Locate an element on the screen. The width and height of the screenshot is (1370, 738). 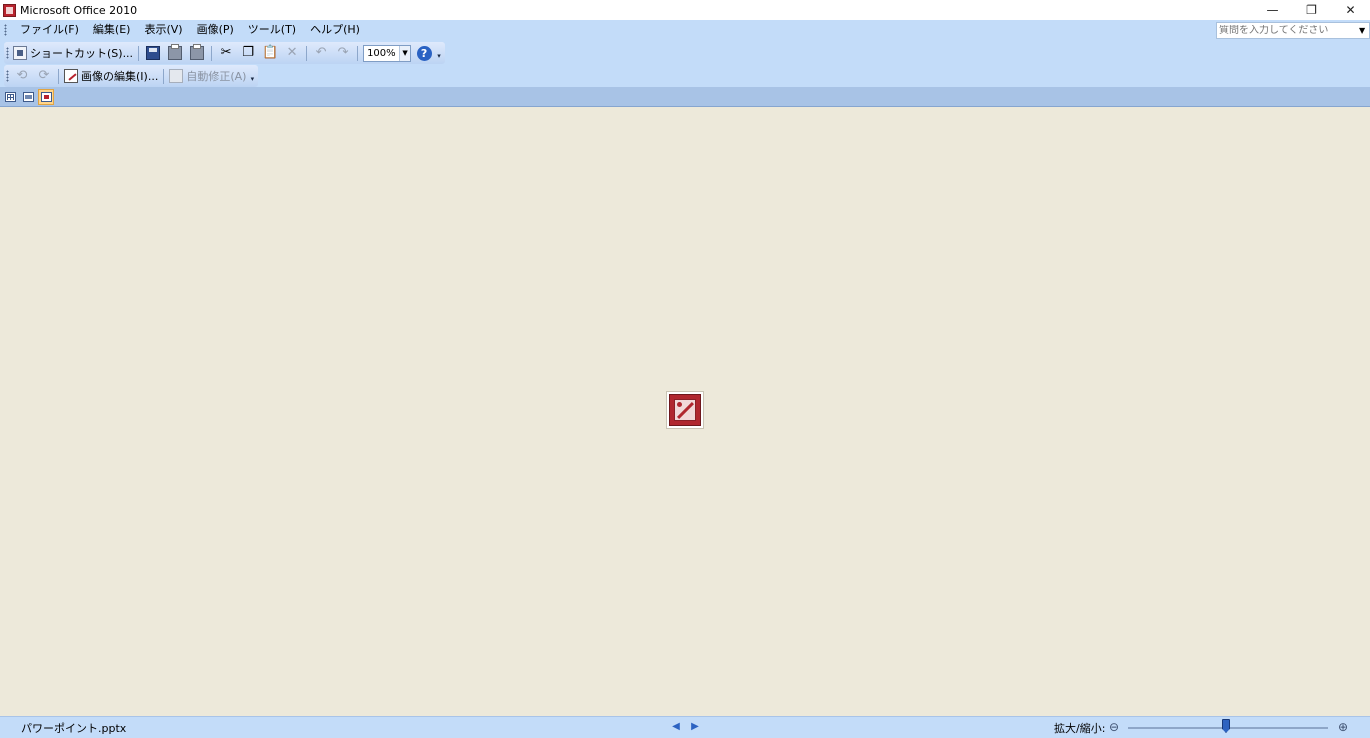
broken-picture-dot is located at coordinates (679, 404).